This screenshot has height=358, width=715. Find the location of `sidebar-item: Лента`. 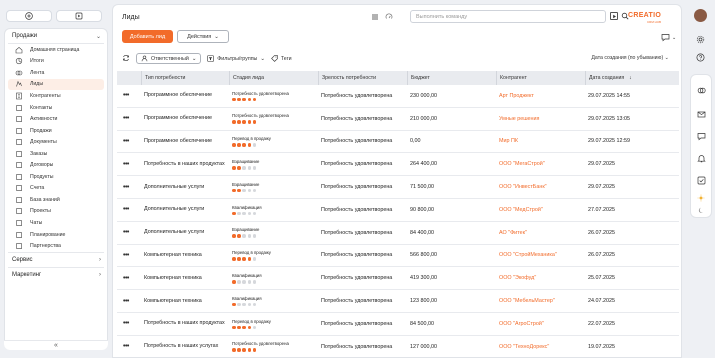

sidebar-item: Лента is located at coordinates (56, 73).